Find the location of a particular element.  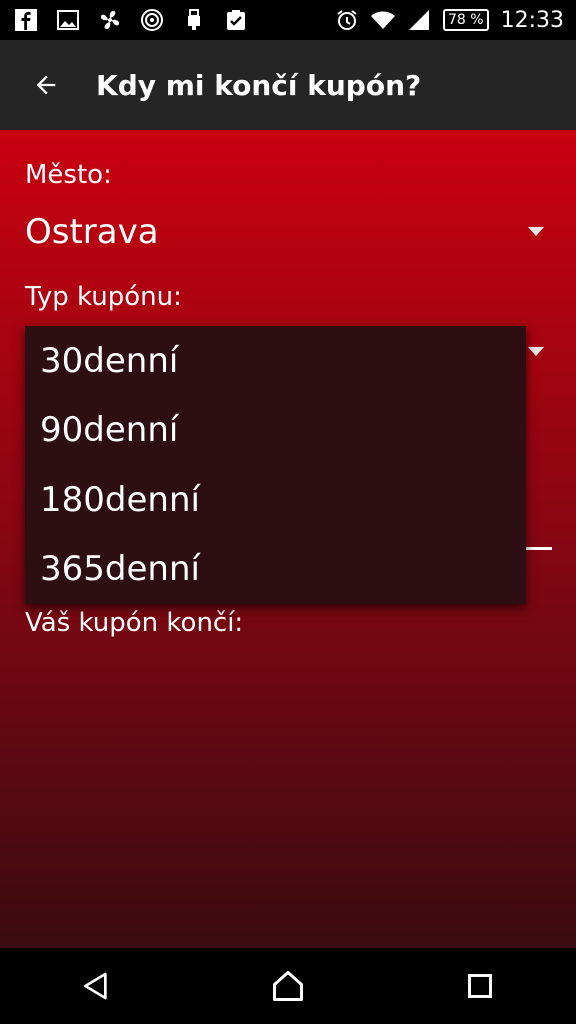

coupon-type-dropdown-arrow-icon is located at coordinates (536, 351).